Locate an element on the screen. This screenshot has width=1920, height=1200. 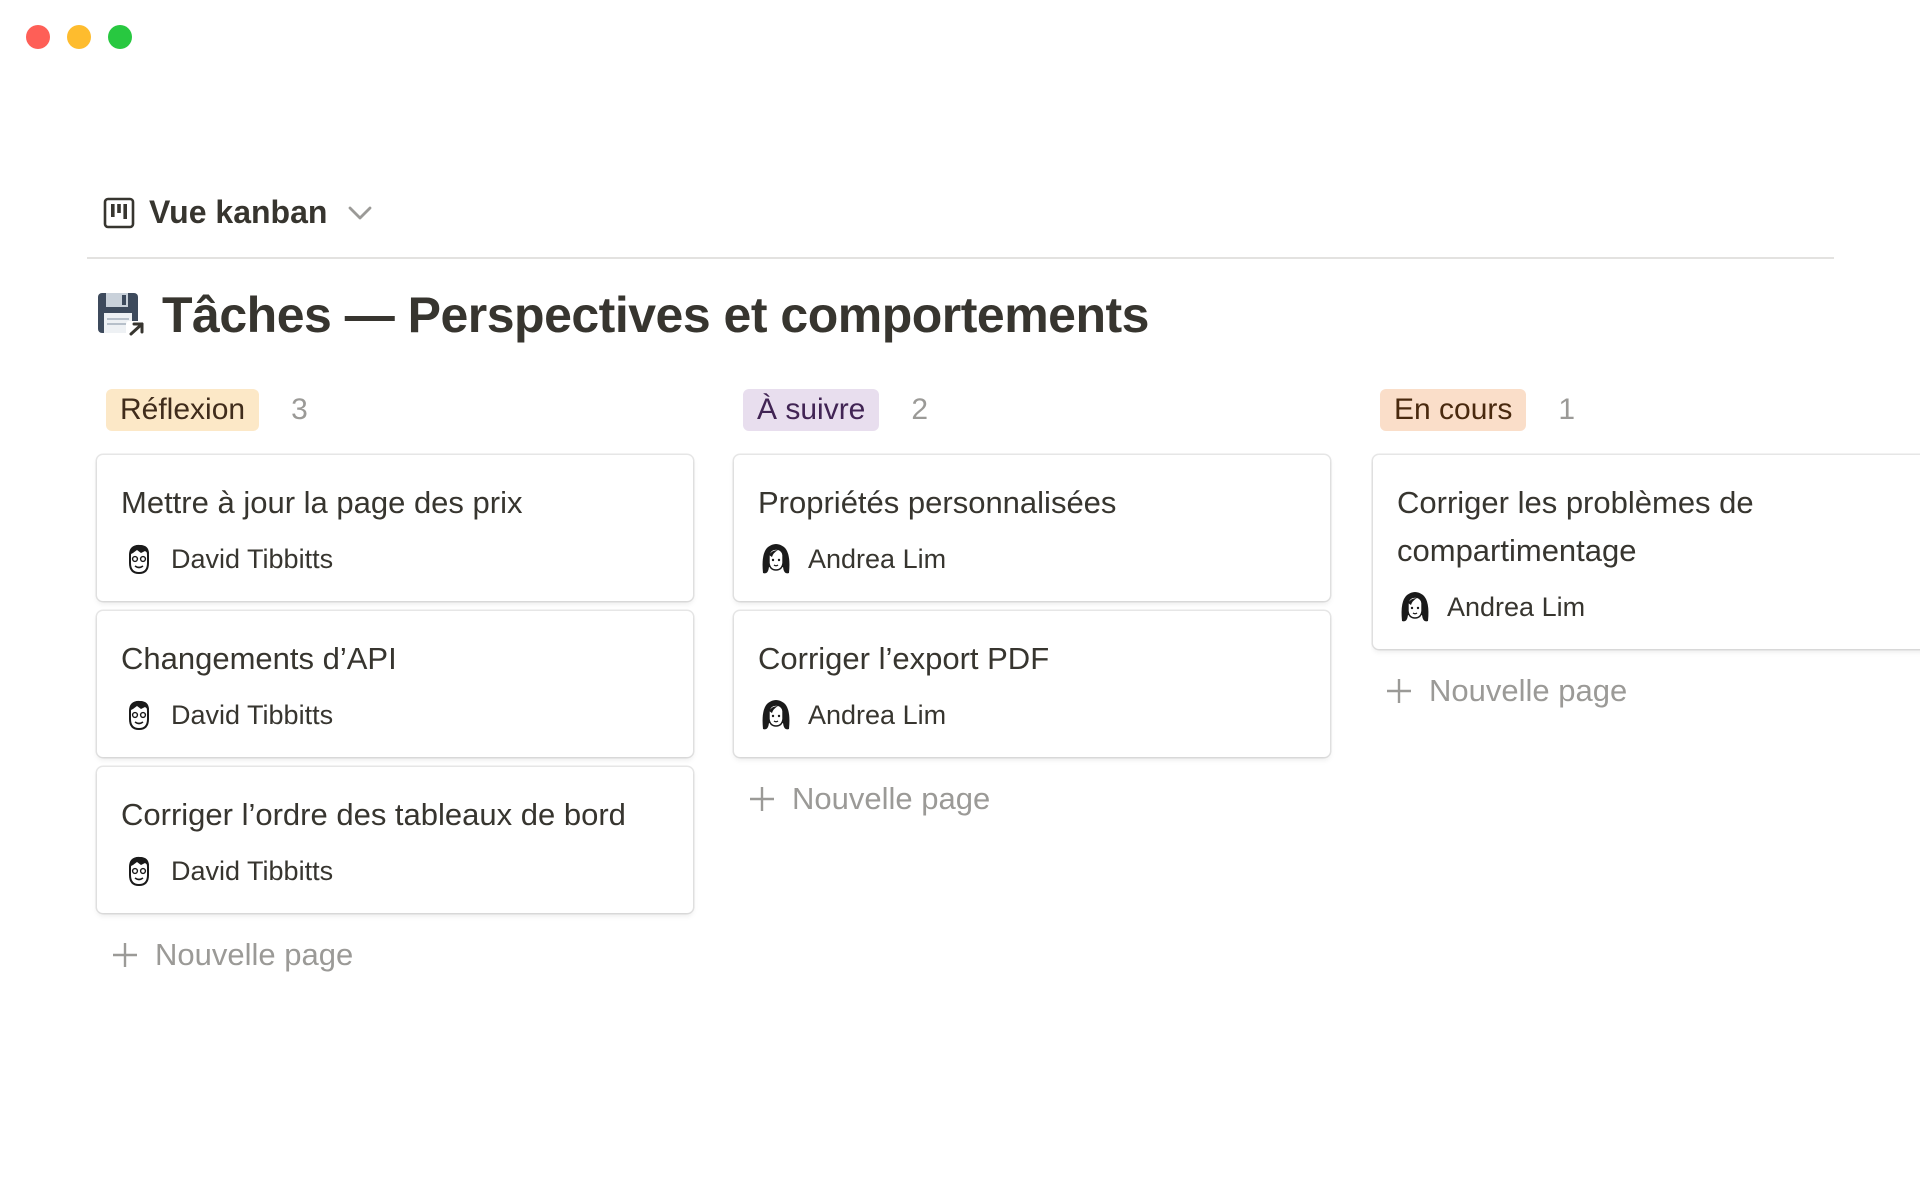
column-count: 3 is located at coordinates (299, 409).